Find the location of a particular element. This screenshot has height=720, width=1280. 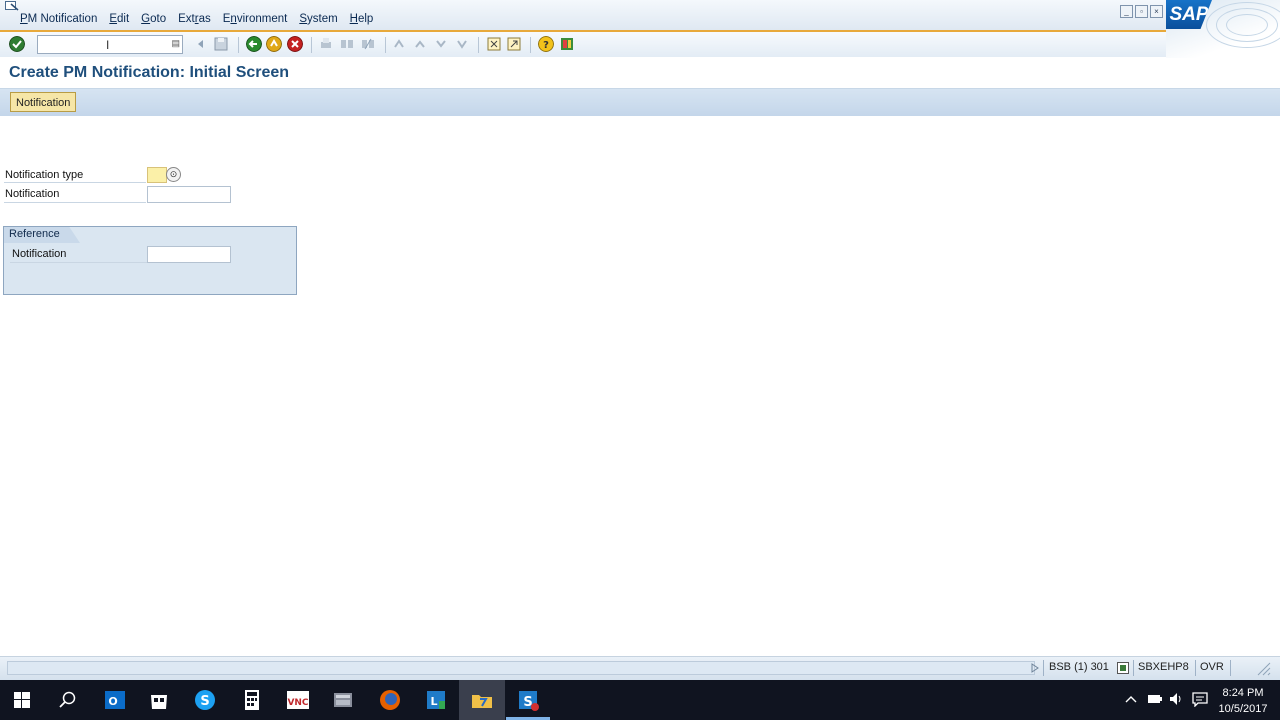

vnc-viewer-icon: VNC is located at coordinates (298, 700).